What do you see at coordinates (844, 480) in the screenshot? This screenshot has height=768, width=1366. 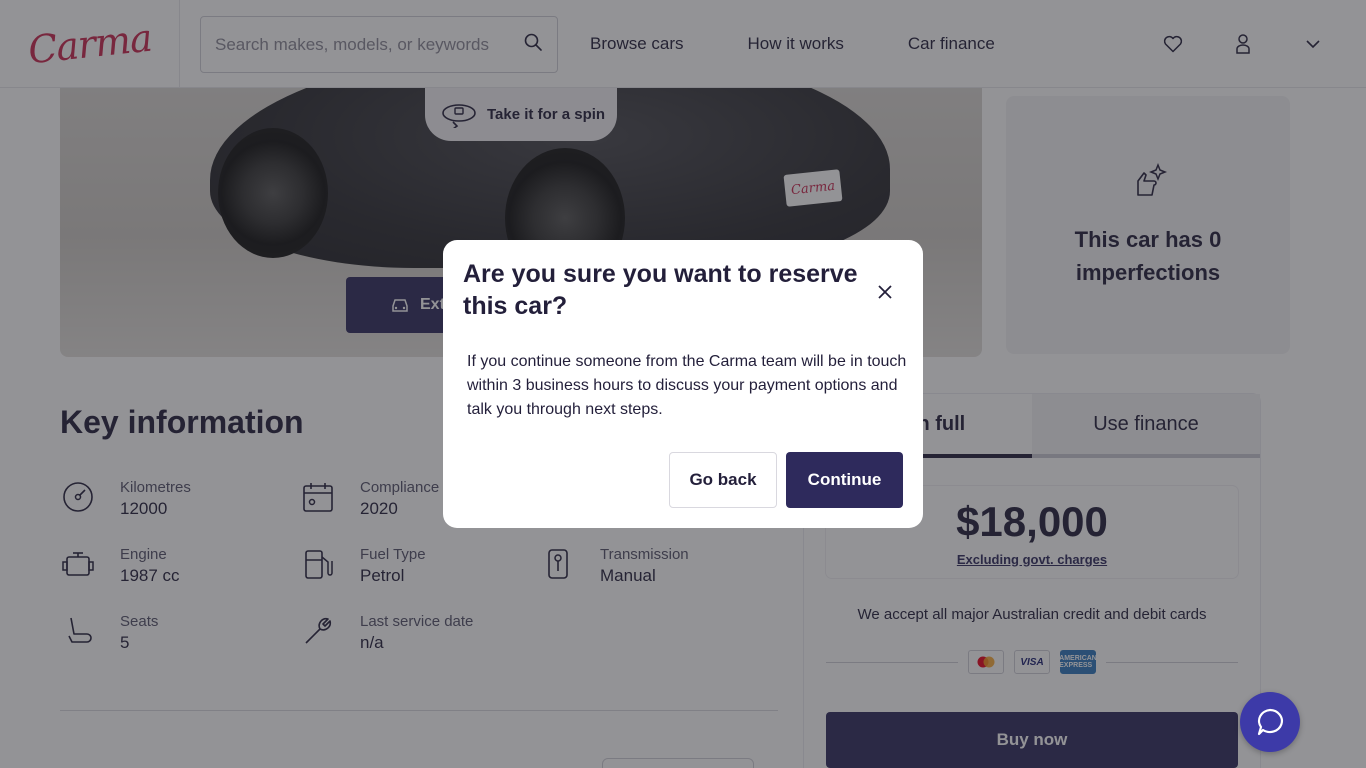 I see `continue-button: Continue` at bounding box center [844, 480].